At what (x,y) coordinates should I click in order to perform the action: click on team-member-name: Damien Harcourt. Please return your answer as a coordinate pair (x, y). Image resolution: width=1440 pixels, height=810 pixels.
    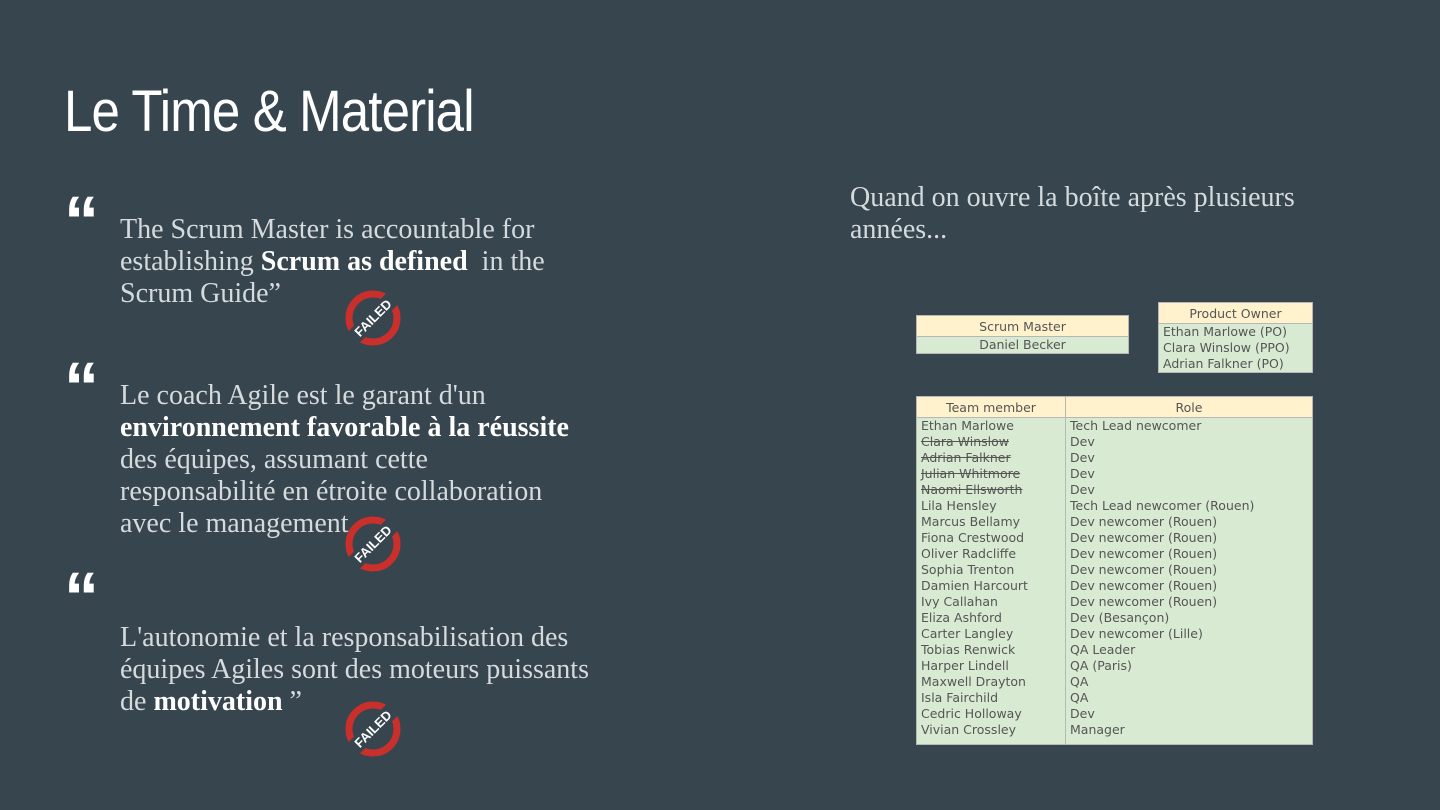
    Looking at the image, I should click on (991, 586).